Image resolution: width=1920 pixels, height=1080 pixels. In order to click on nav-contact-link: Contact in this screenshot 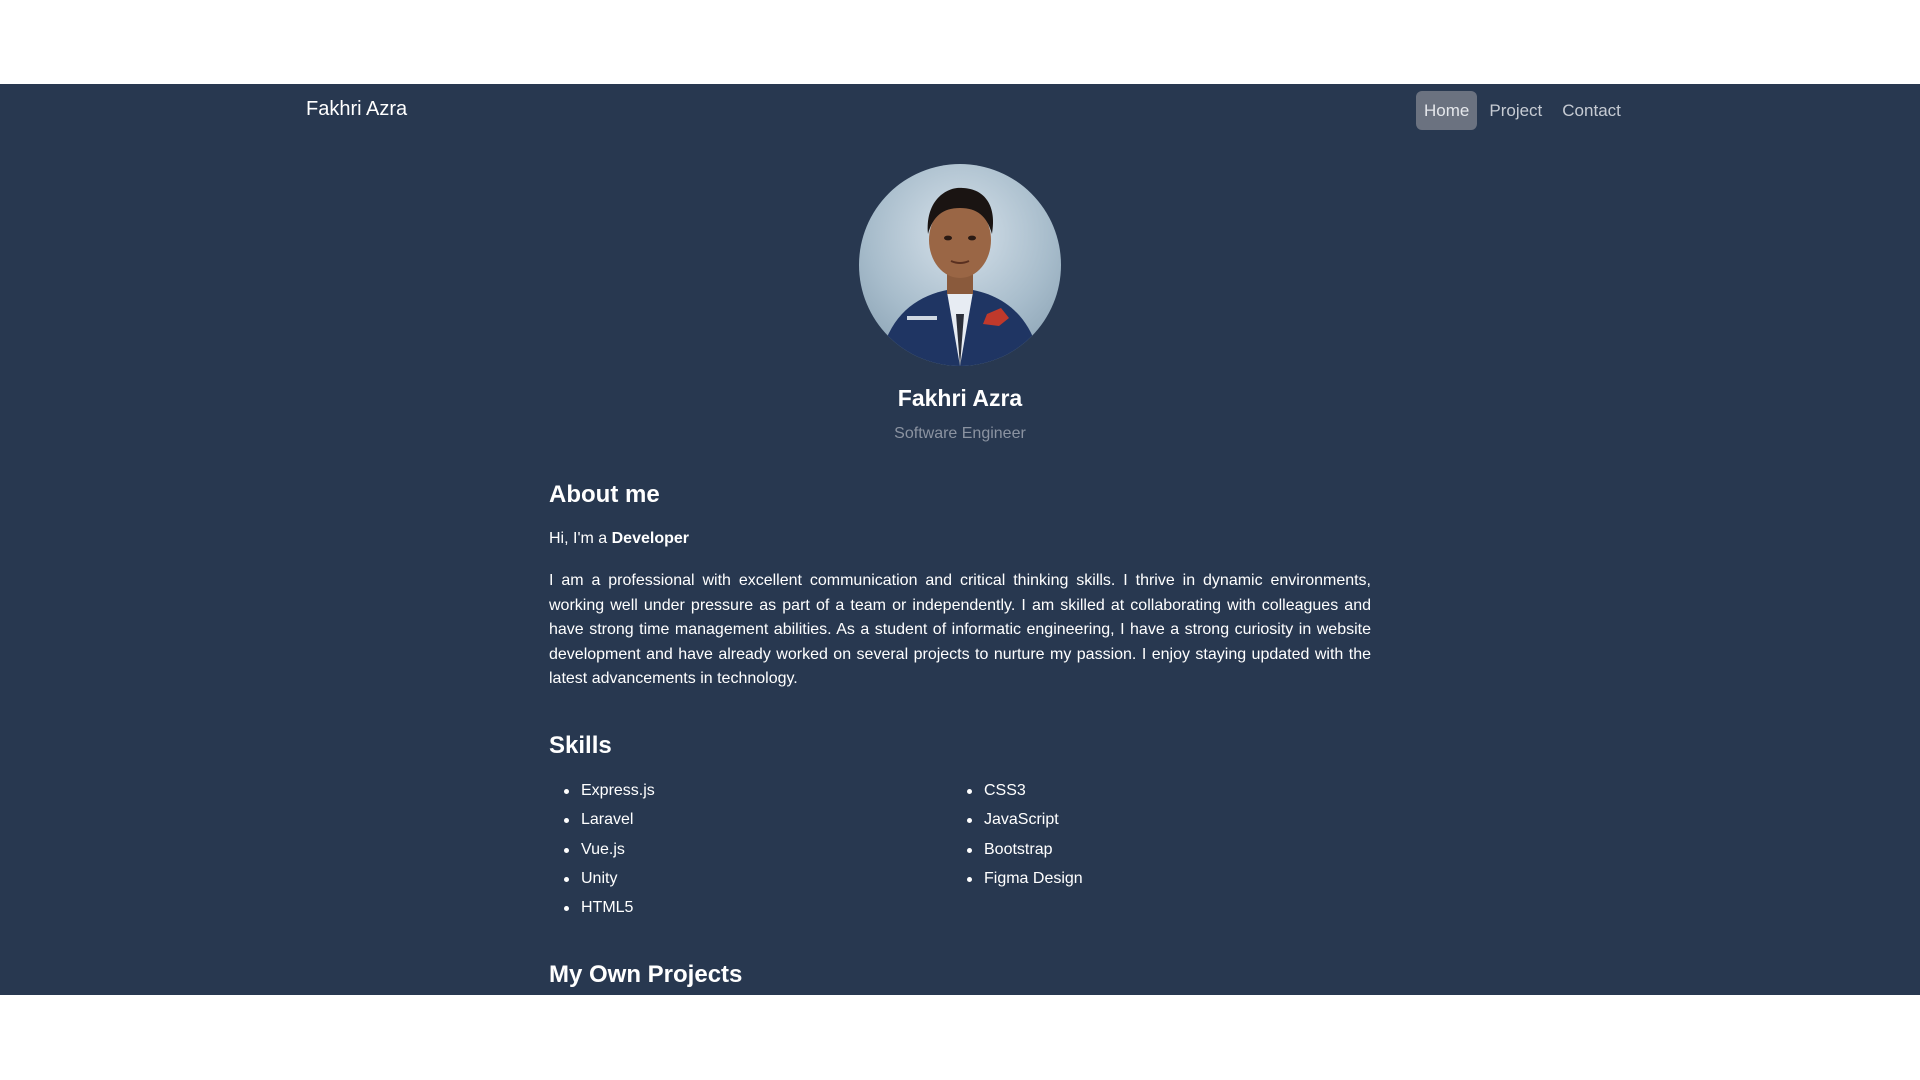, I will do `click(1591, 110)`.